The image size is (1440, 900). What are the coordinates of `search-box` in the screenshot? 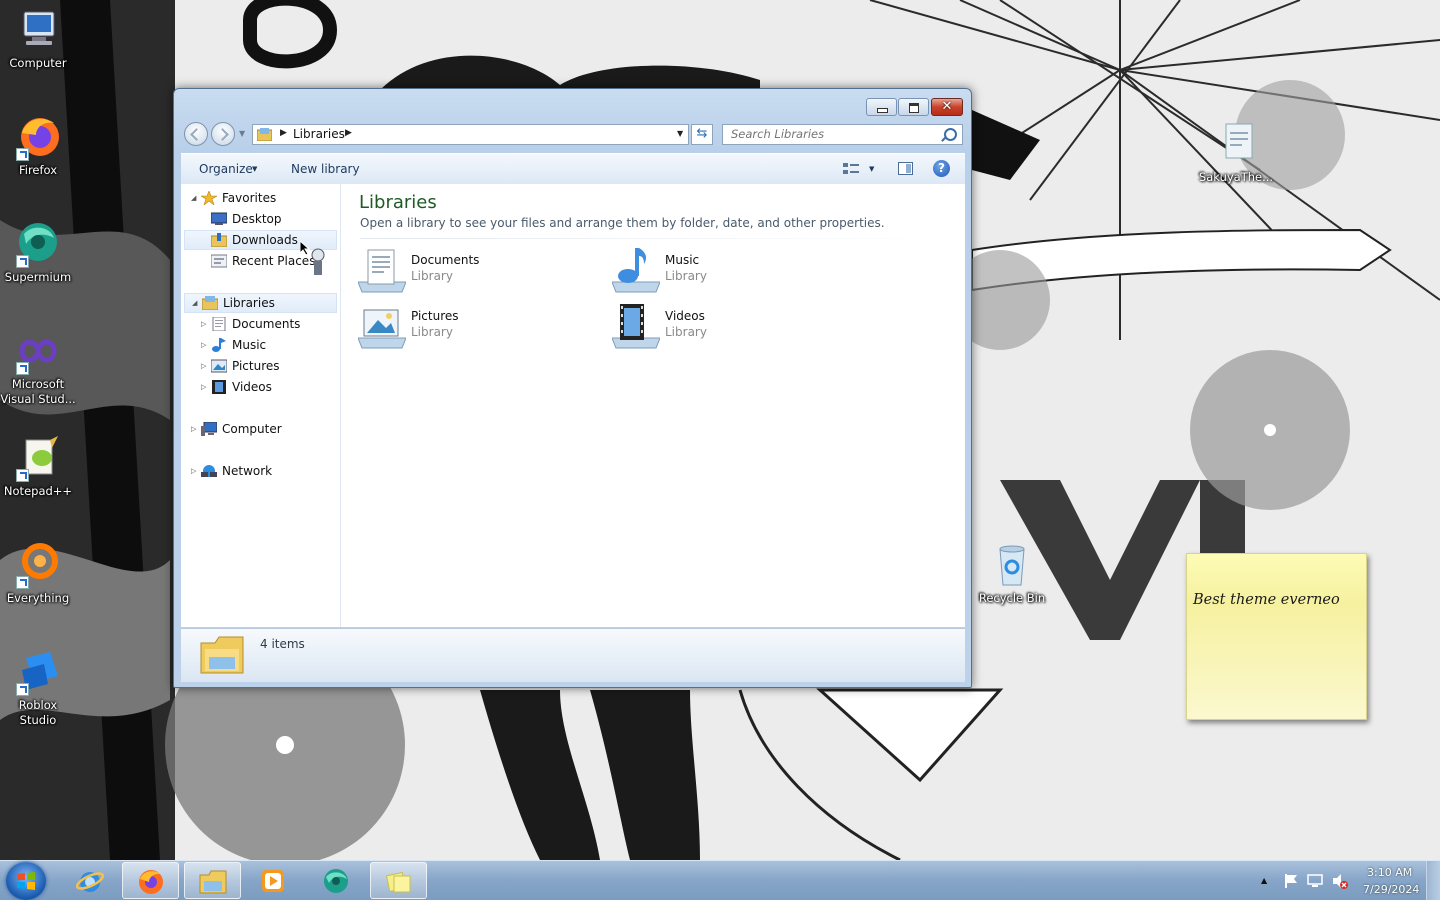 It's located at (842, 134).